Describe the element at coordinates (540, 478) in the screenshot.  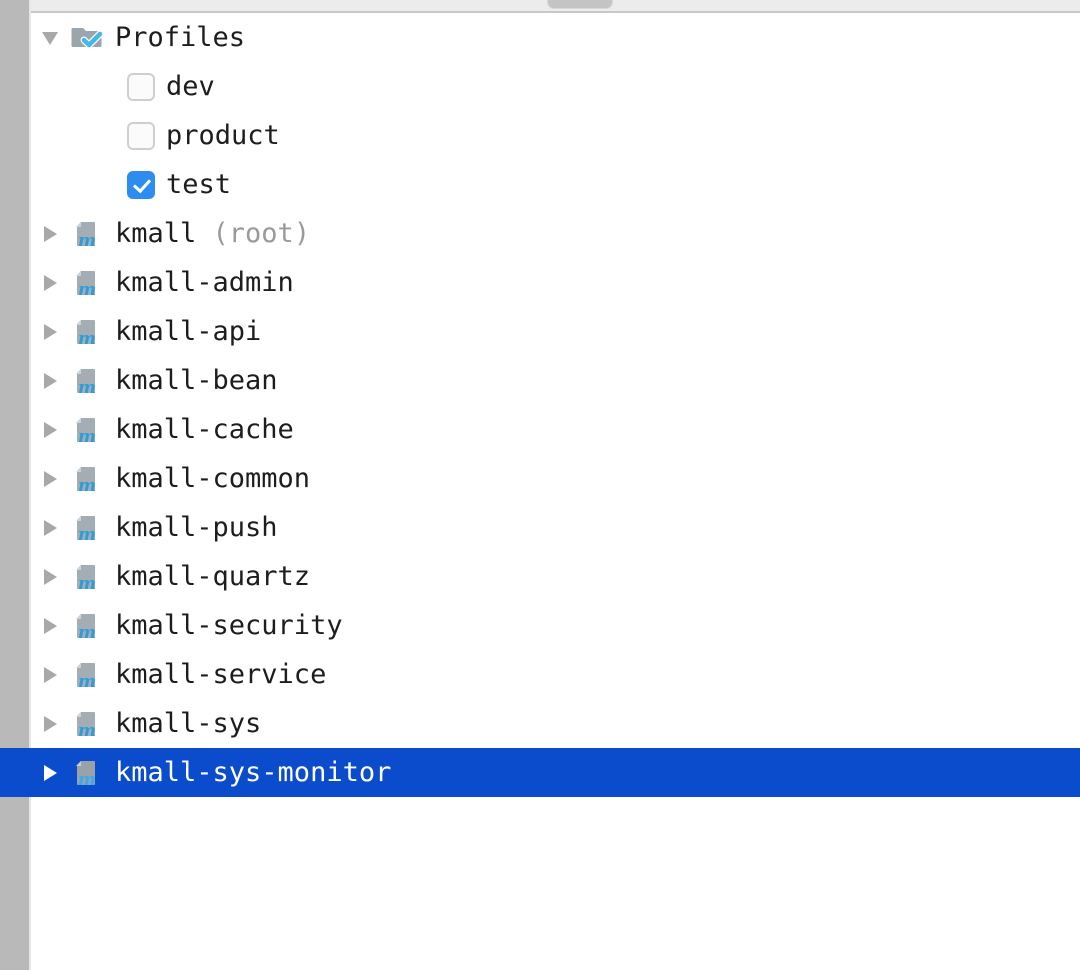
I see `module-row-kmall-common: m kmall-common` at that location.